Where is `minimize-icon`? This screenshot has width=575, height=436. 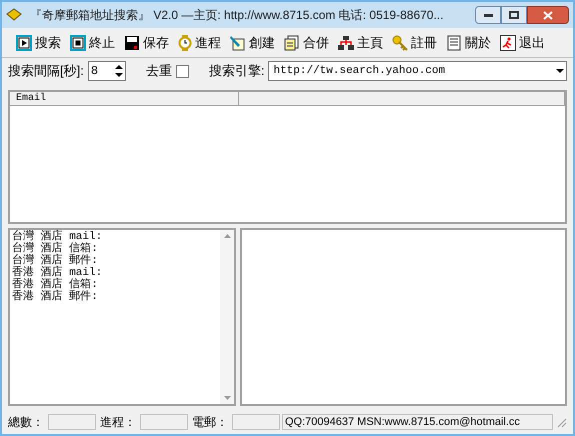 minimize-icon is located at coordinates (488, 15).